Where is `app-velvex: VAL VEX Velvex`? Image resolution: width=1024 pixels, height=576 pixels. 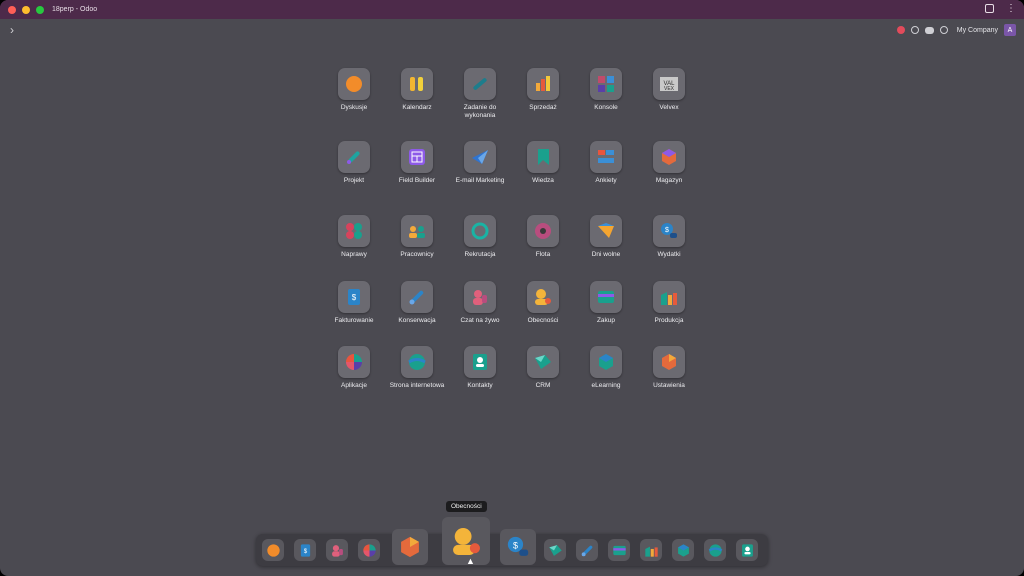
app-velvex: VAL VEX Velvex is located at coordinates (669, 90).